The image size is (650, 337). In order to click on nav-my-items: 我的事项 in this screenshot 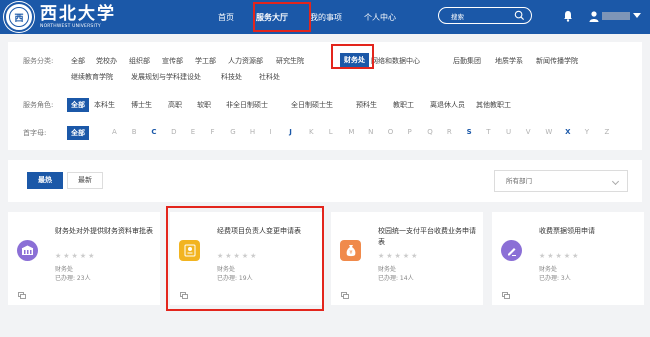, I will do `click(326, 17)`.